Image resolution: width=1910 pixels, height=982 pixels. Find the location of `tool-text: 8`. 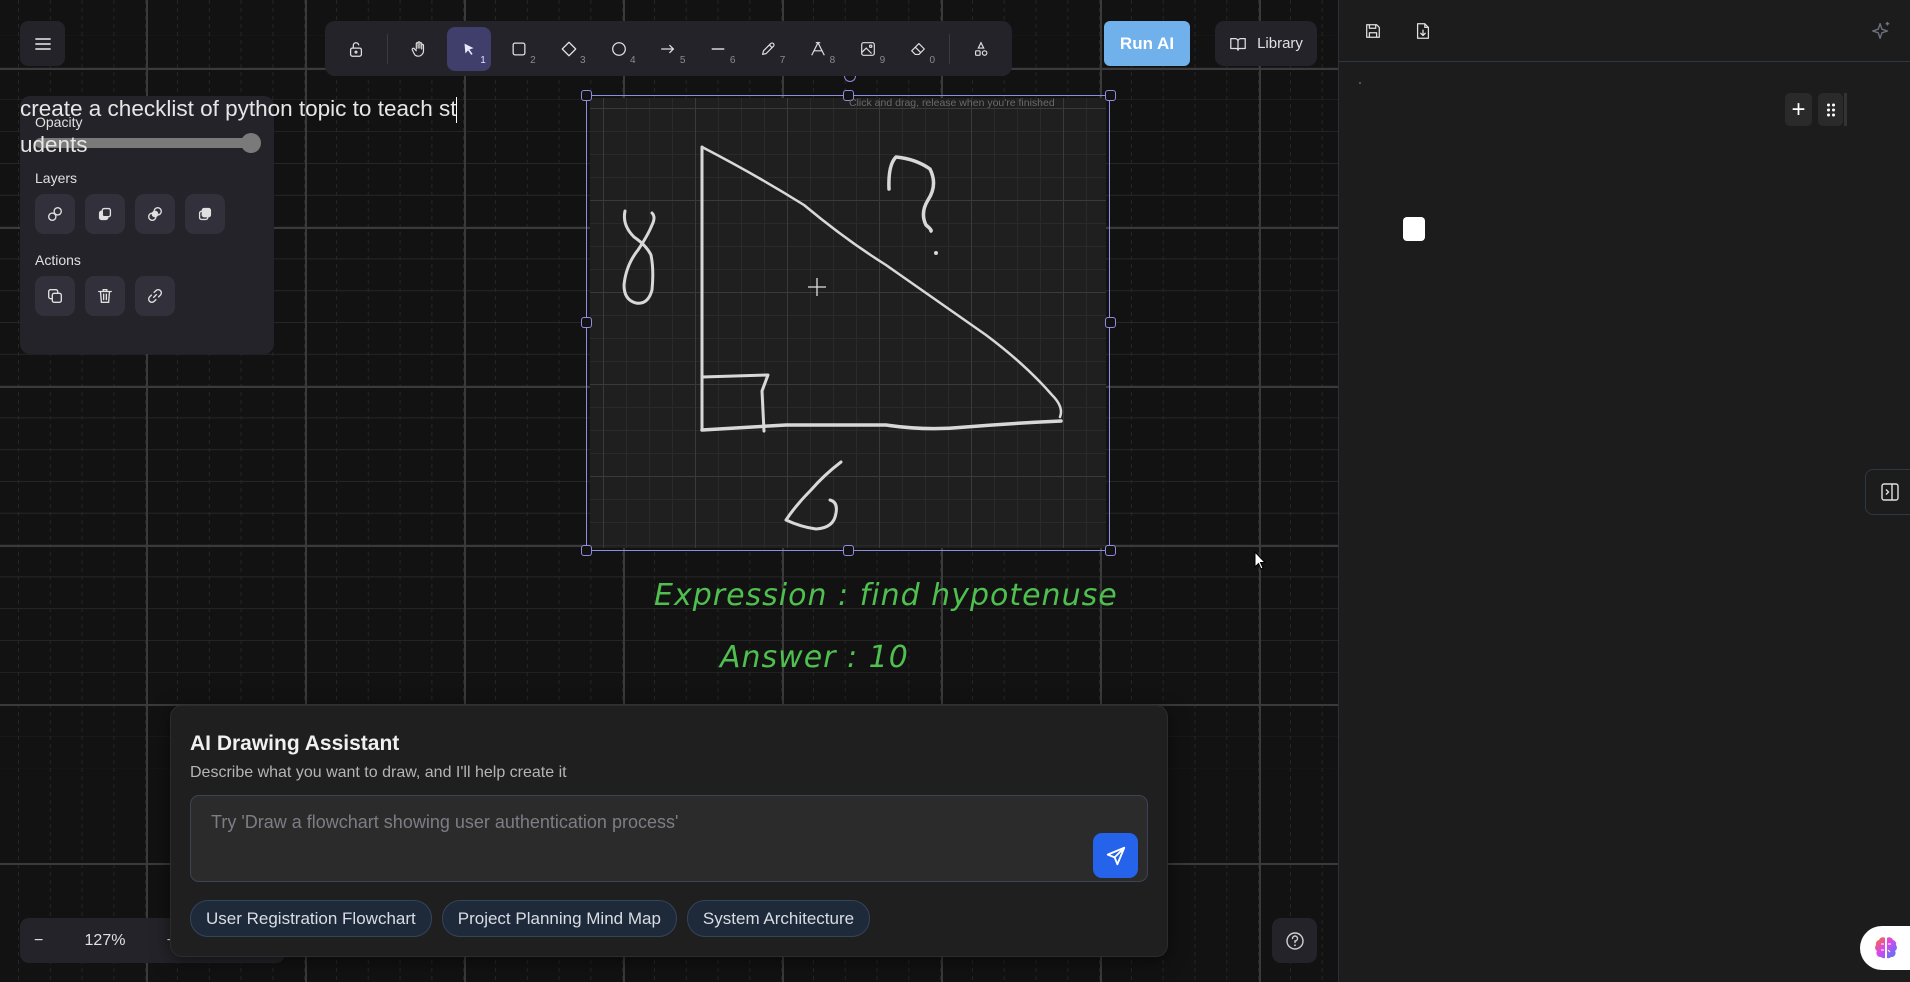

tool-text: 8 is located at coordinates (818, 49).